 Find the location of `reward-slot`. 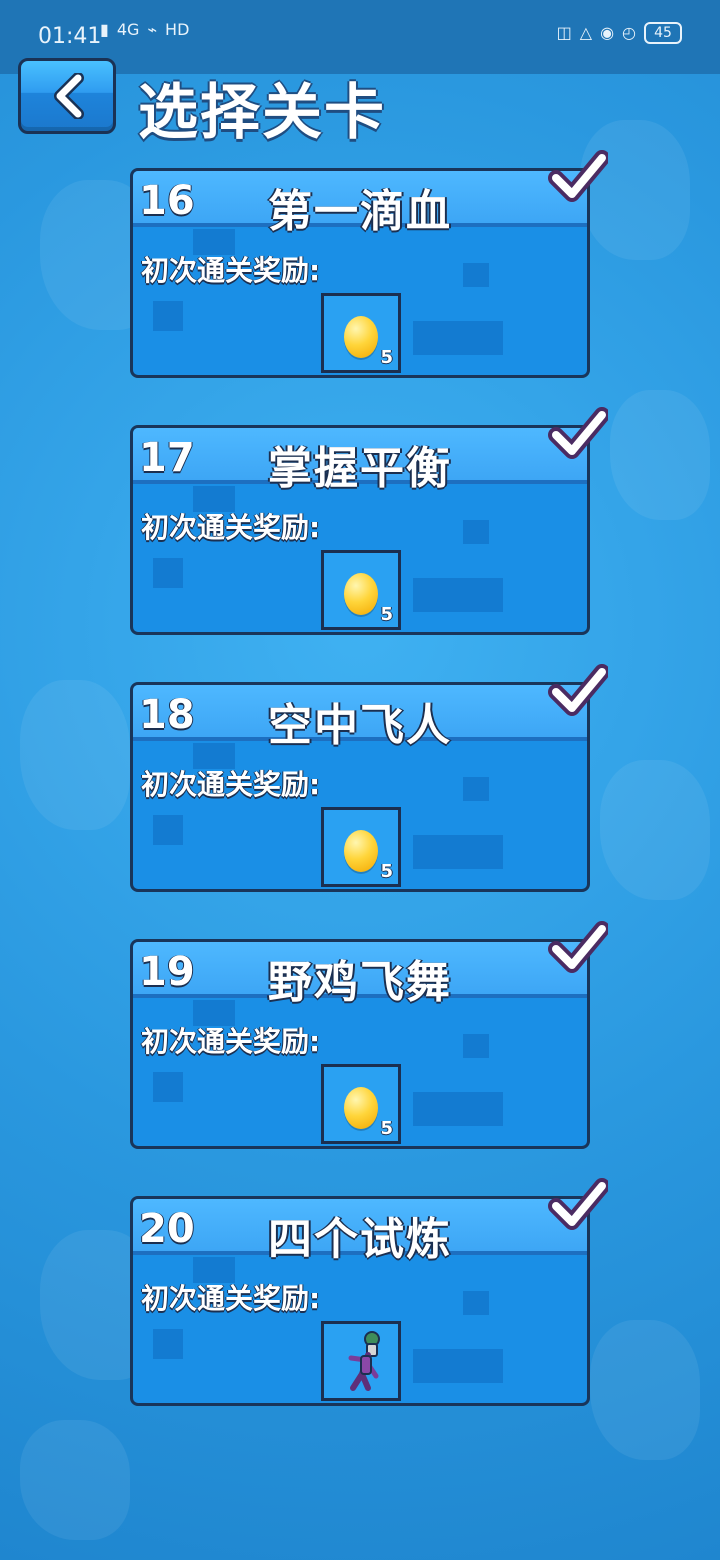

reward-slot is located at coordinates (361, 1361).